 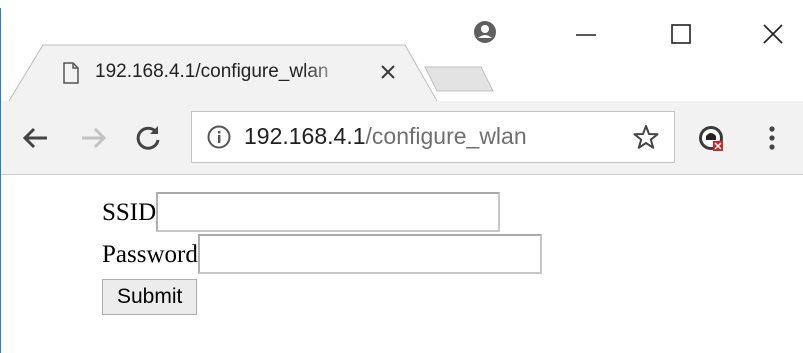 What do you see at coordinates (150, 254) in the screenshot?
I see `password-label: Password` at bounding box center [150, 254].